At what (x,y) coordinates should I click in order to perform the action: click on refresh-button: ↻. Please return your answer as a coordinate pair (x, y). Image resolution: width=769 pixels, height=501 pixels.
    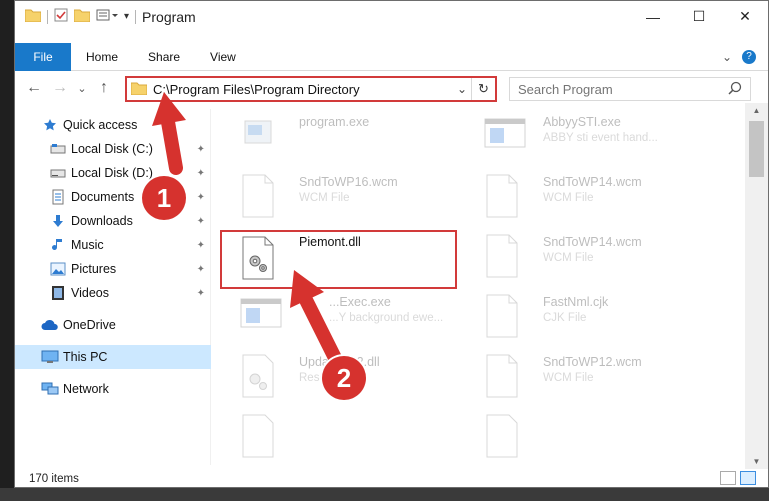
    Looking at the image, I should click on (483, 89).